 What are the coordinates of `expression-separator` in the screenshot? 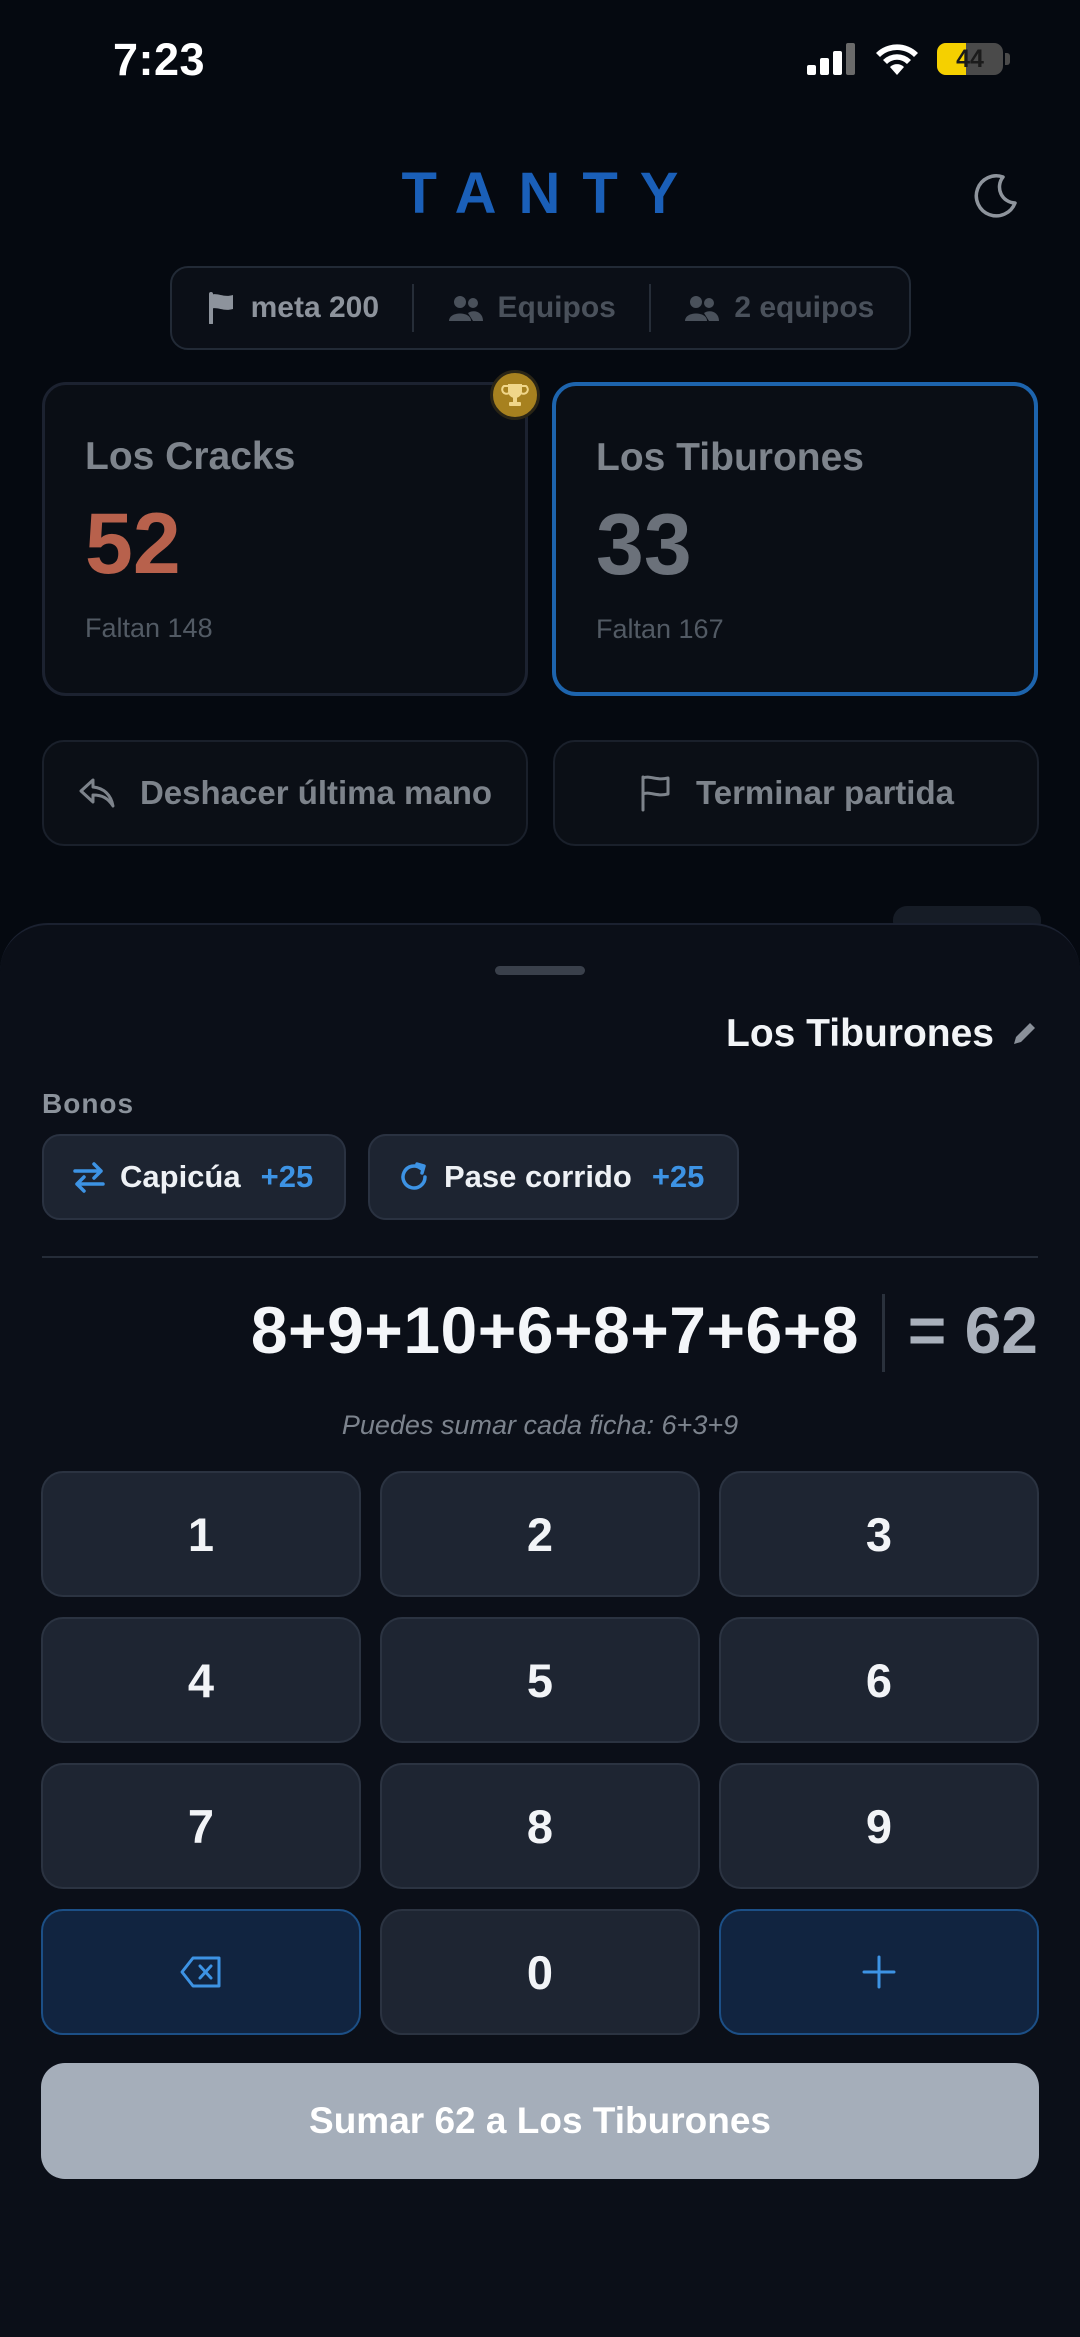 It's located at (883, 1333).